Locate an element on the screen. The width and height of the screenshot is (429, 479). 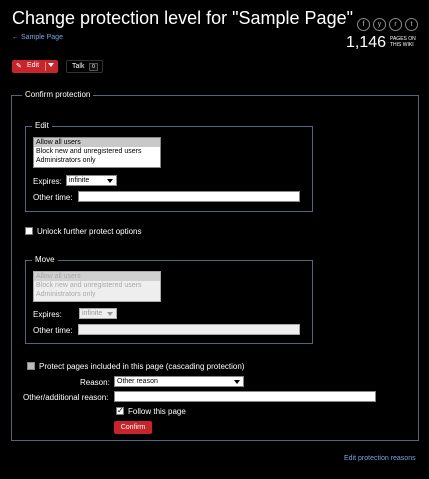
reddit-icon: r is located at coordinates (395, 24).